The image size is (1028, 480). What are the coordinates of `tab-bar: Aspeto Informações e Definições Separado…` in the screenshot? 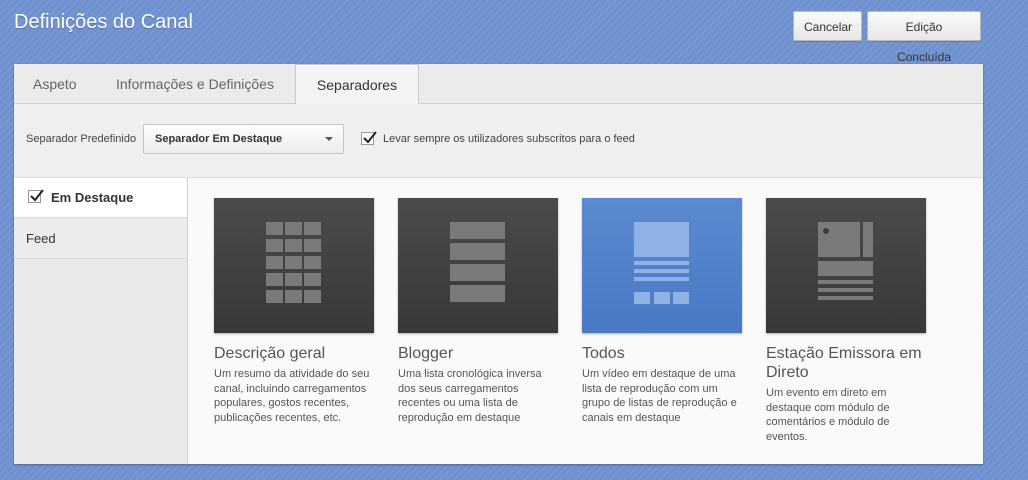 It's located at (498, 84).